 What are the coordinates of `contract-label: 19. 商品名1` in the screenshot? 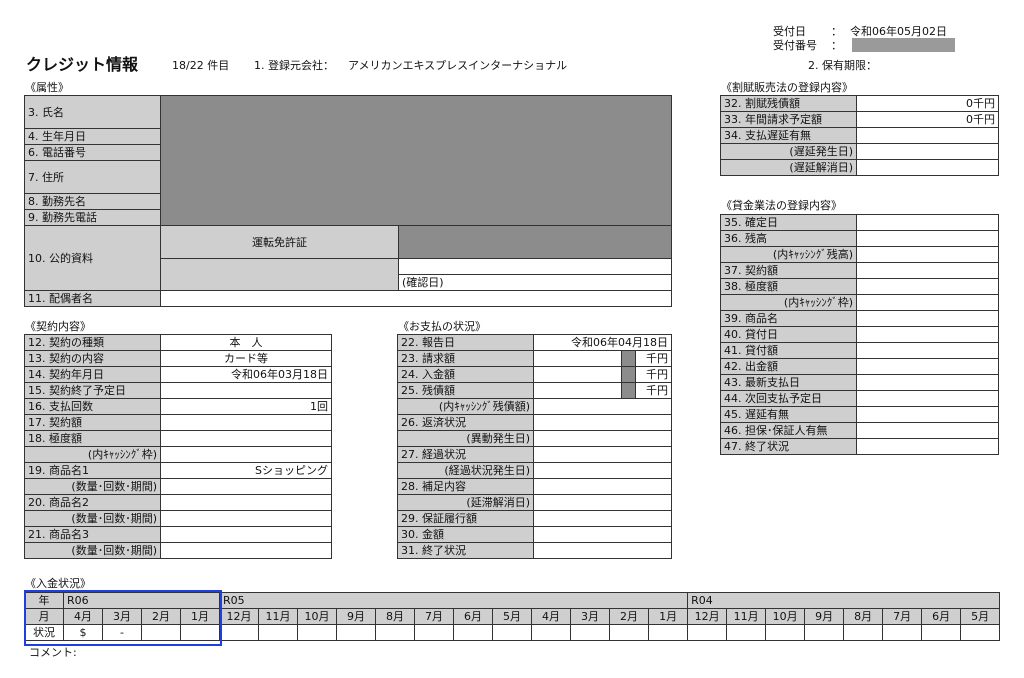 It's located at (92, 470).